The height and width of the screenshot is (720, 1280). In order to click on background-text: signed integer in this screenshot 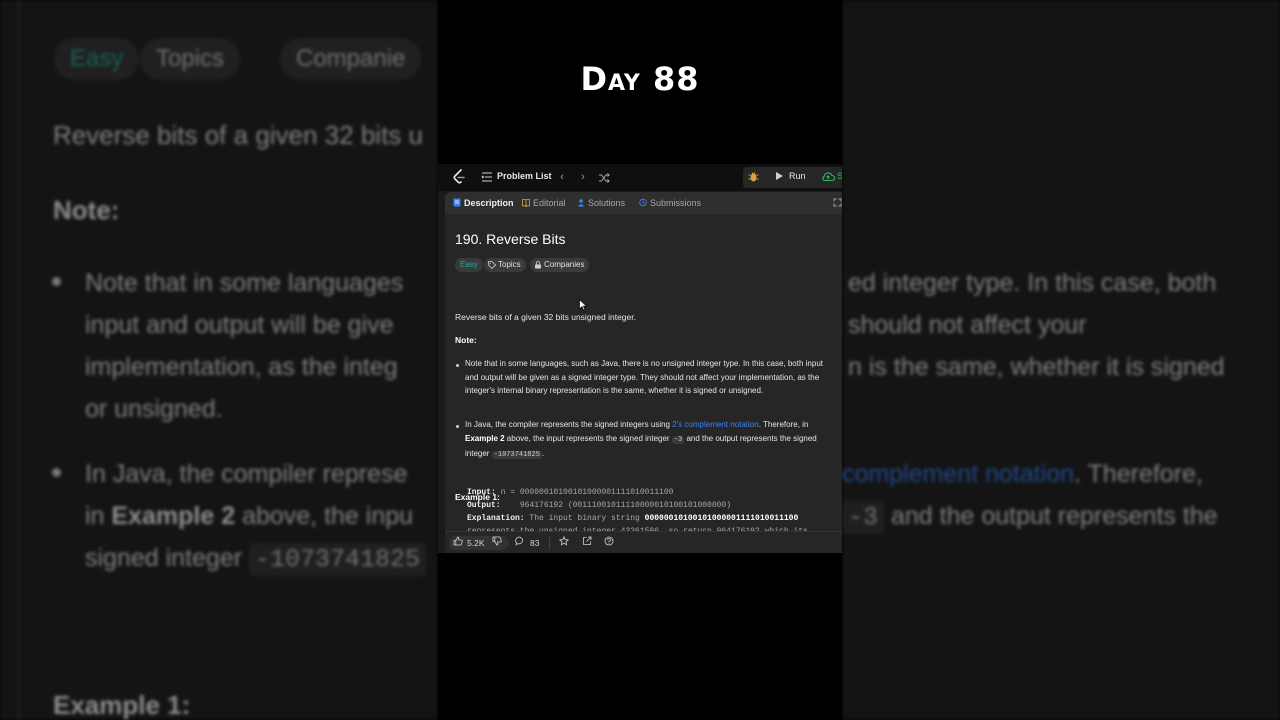, I will do `click(164, 558)`.